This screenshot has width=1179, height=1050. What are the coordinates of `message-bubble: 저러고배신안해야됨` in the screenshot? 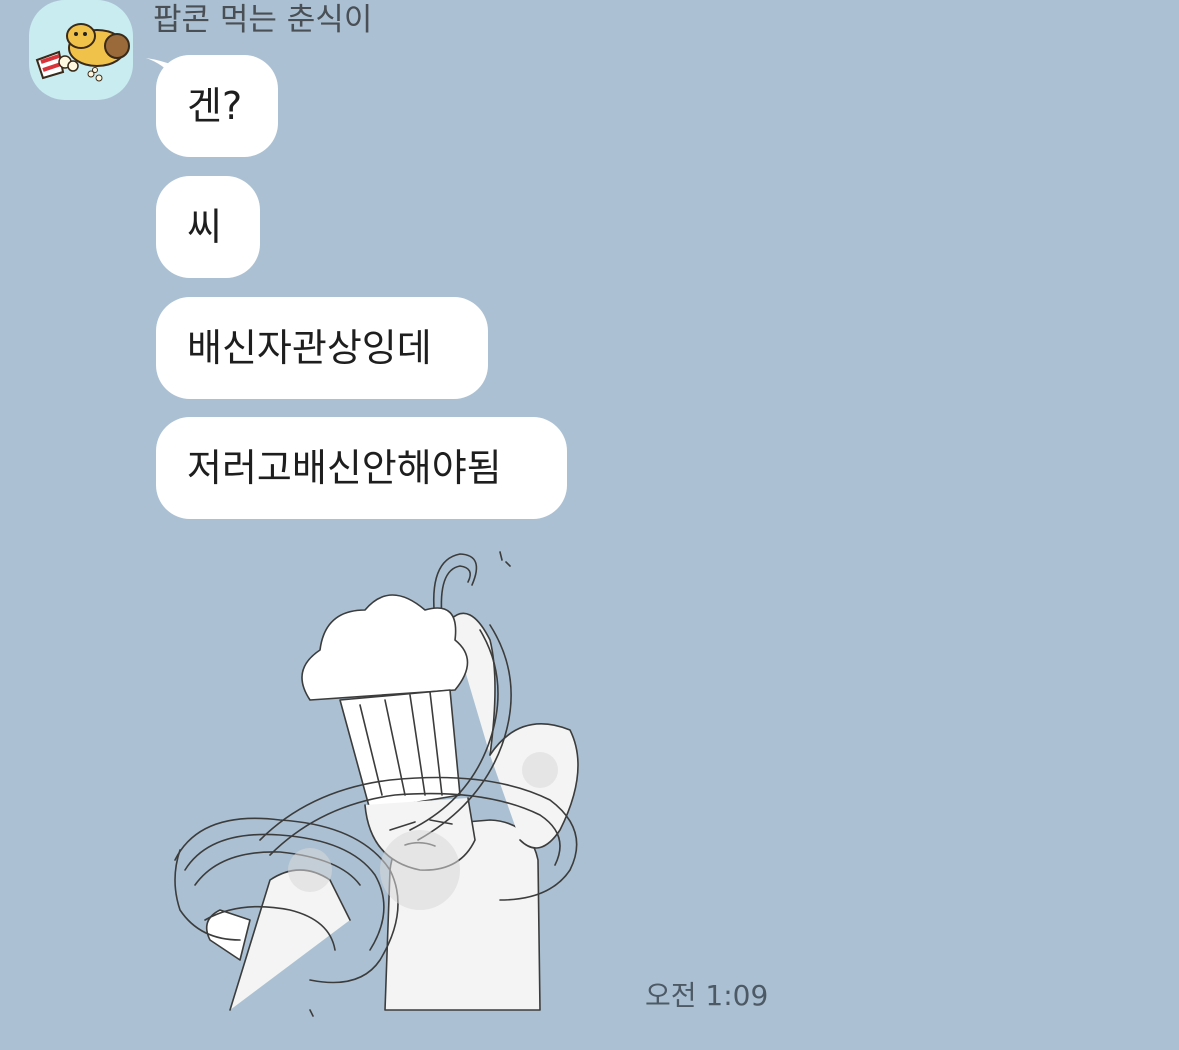 It's located at (361, 468).